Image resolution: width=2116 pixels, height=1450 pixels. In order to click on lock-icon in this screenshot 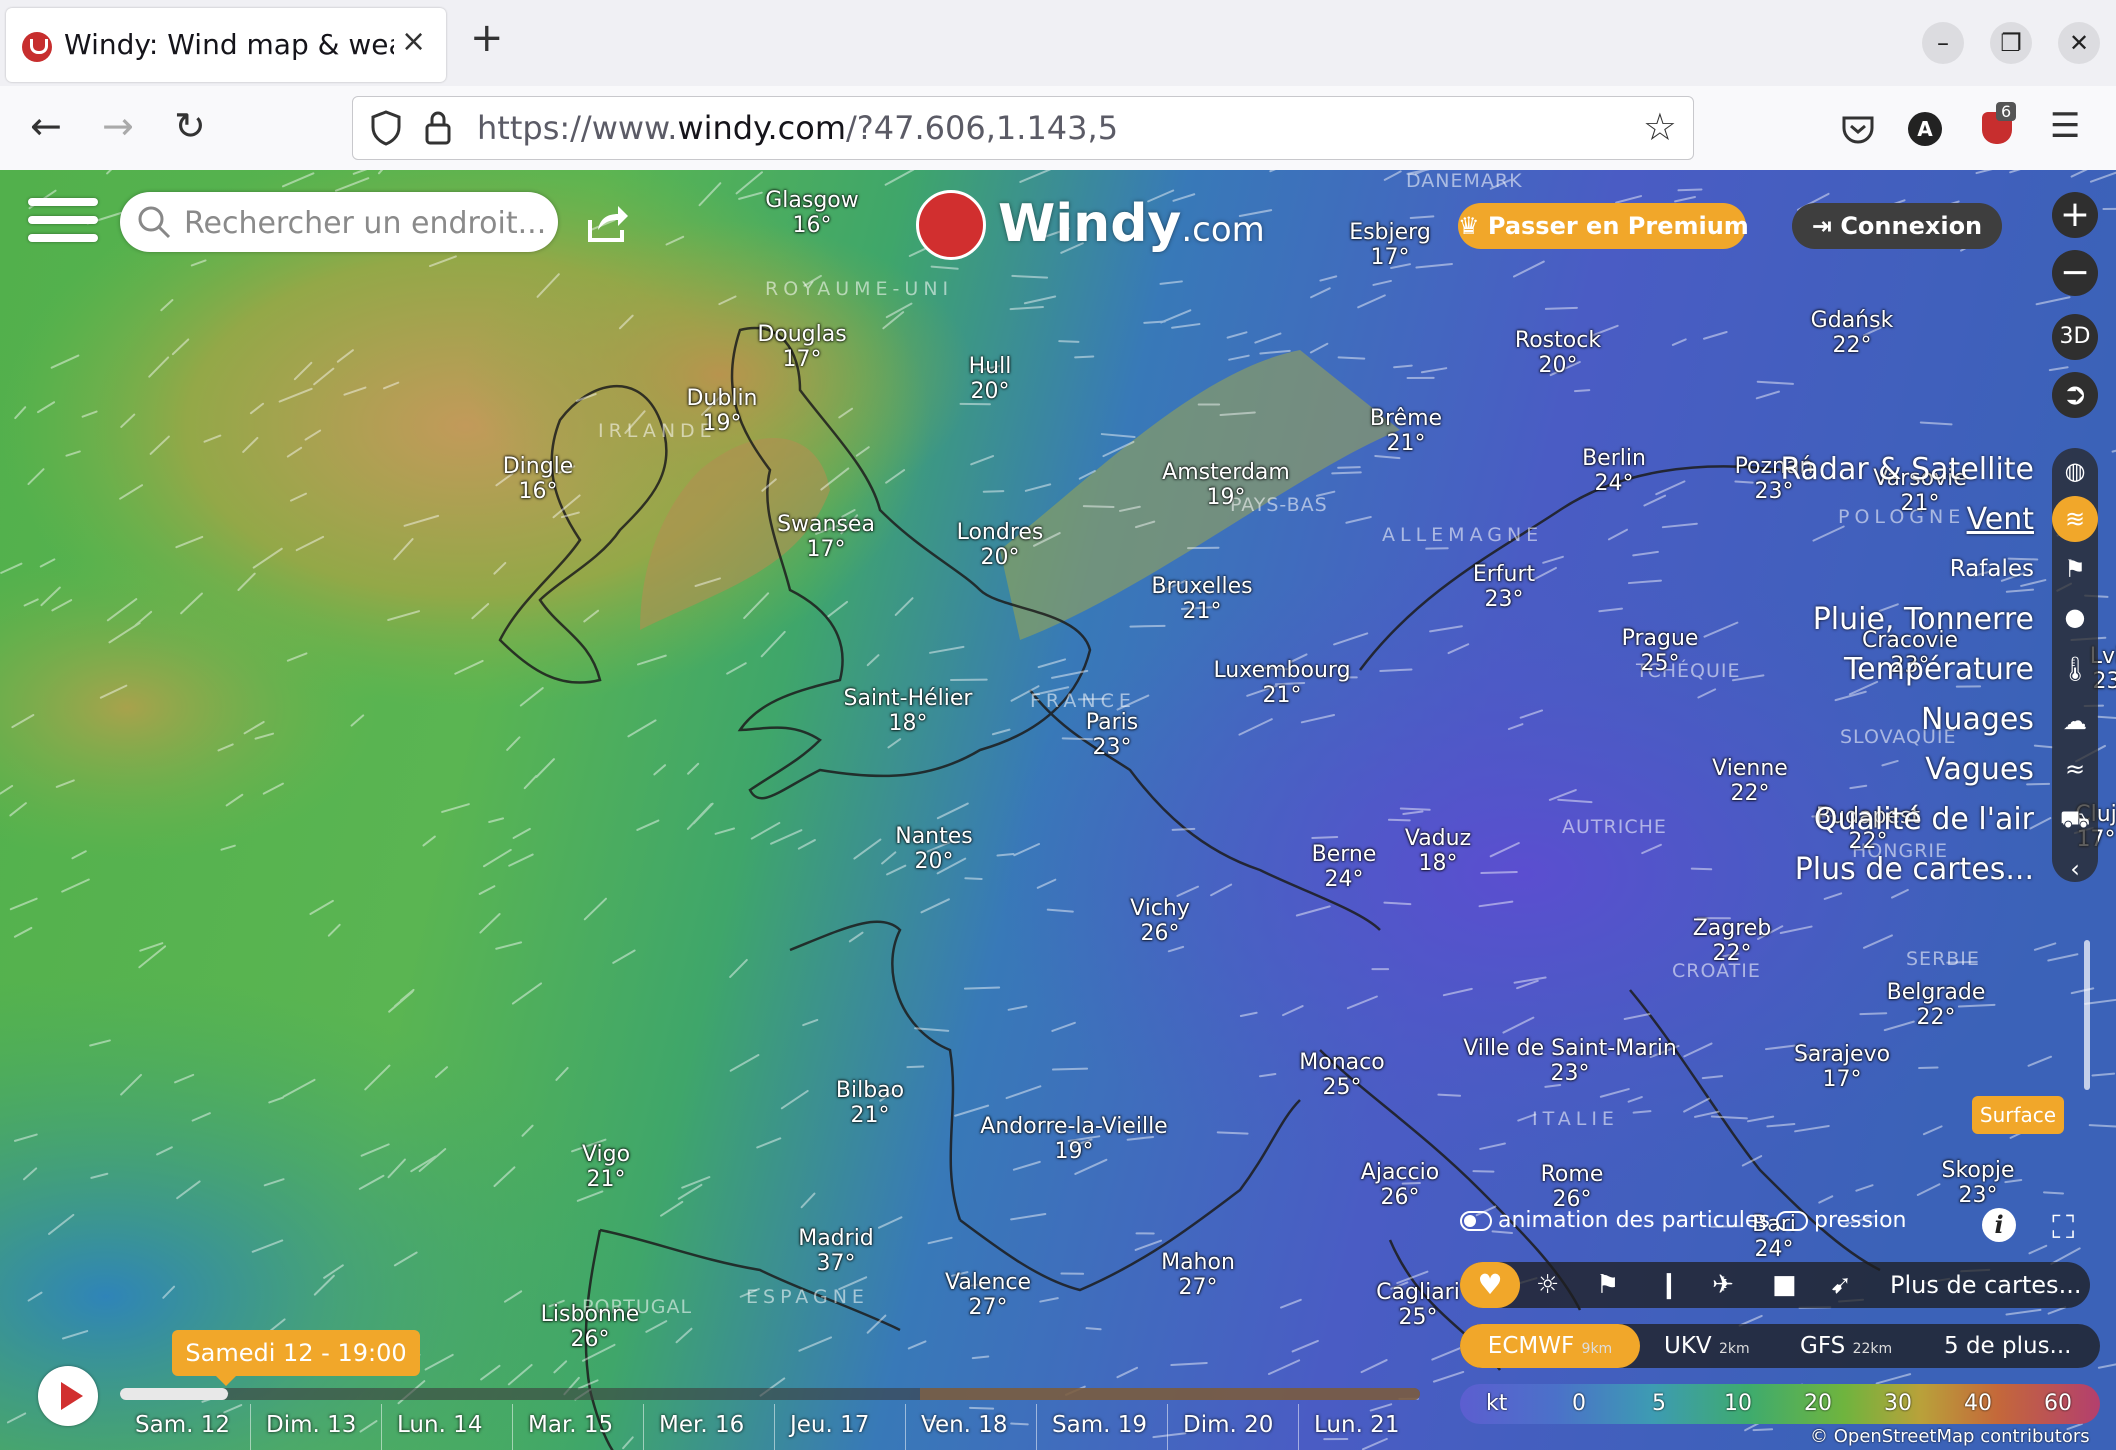, I will do `click(438, 128)`.